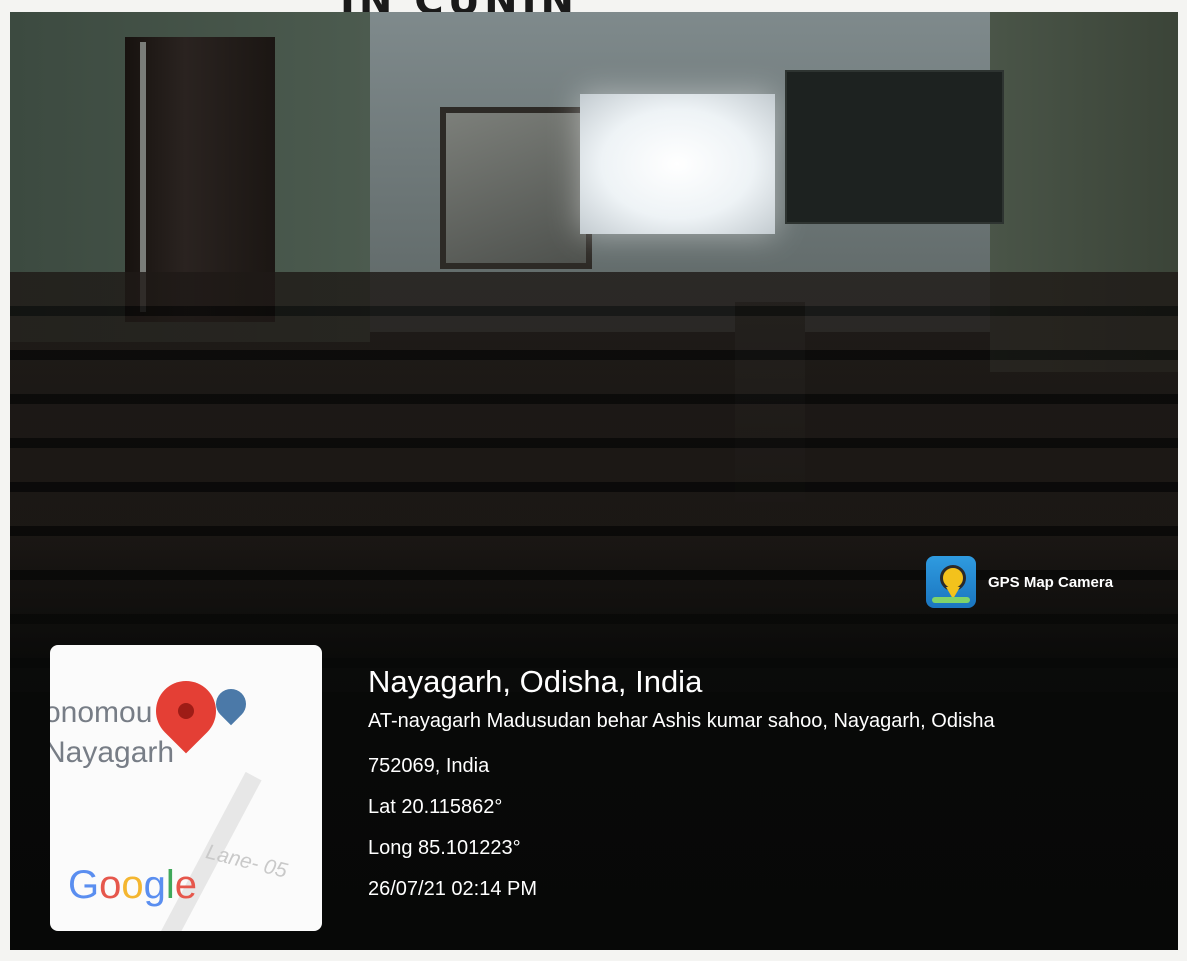  I want to click on app-badge-label: GPS Map Camera, so click(1051, 582).